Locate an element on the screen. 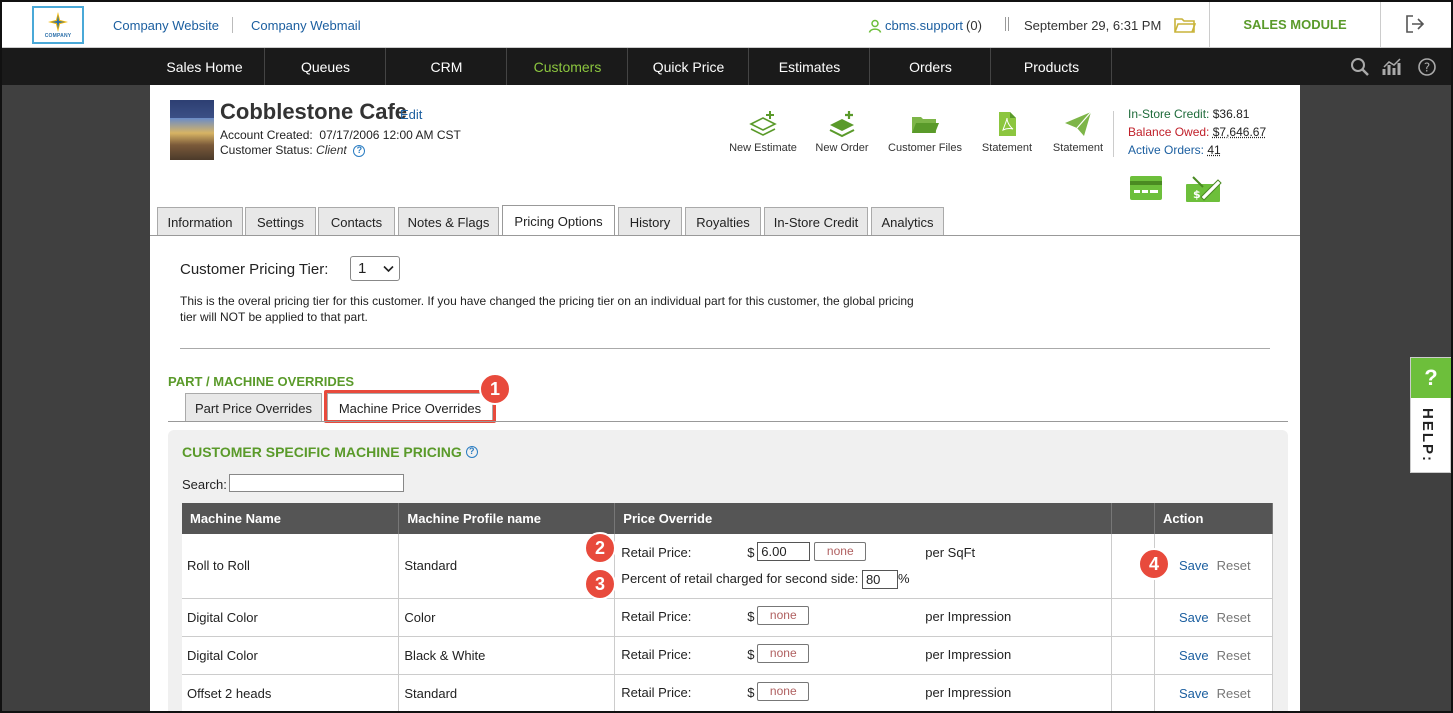 This screenshot has width=1453, height=713. folder-icon is located at coordinates (1185, 25).